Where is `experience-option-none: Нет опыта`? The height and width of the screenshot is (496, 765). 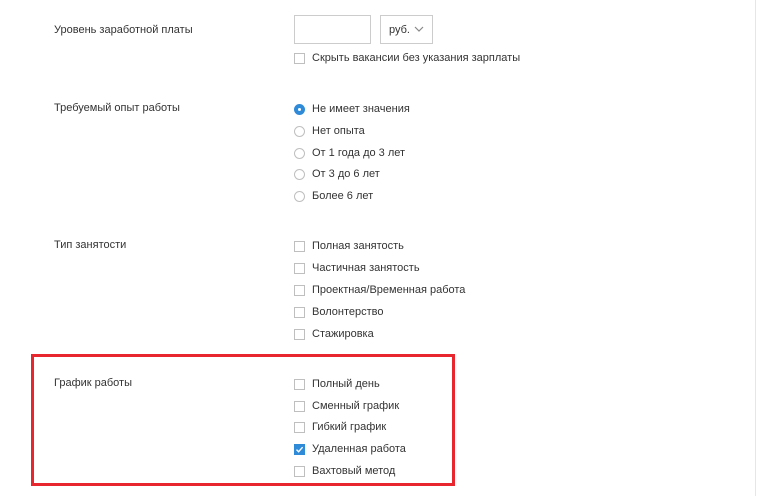
experience-option-none: Нет опыта is located at coordinates (329, 131).